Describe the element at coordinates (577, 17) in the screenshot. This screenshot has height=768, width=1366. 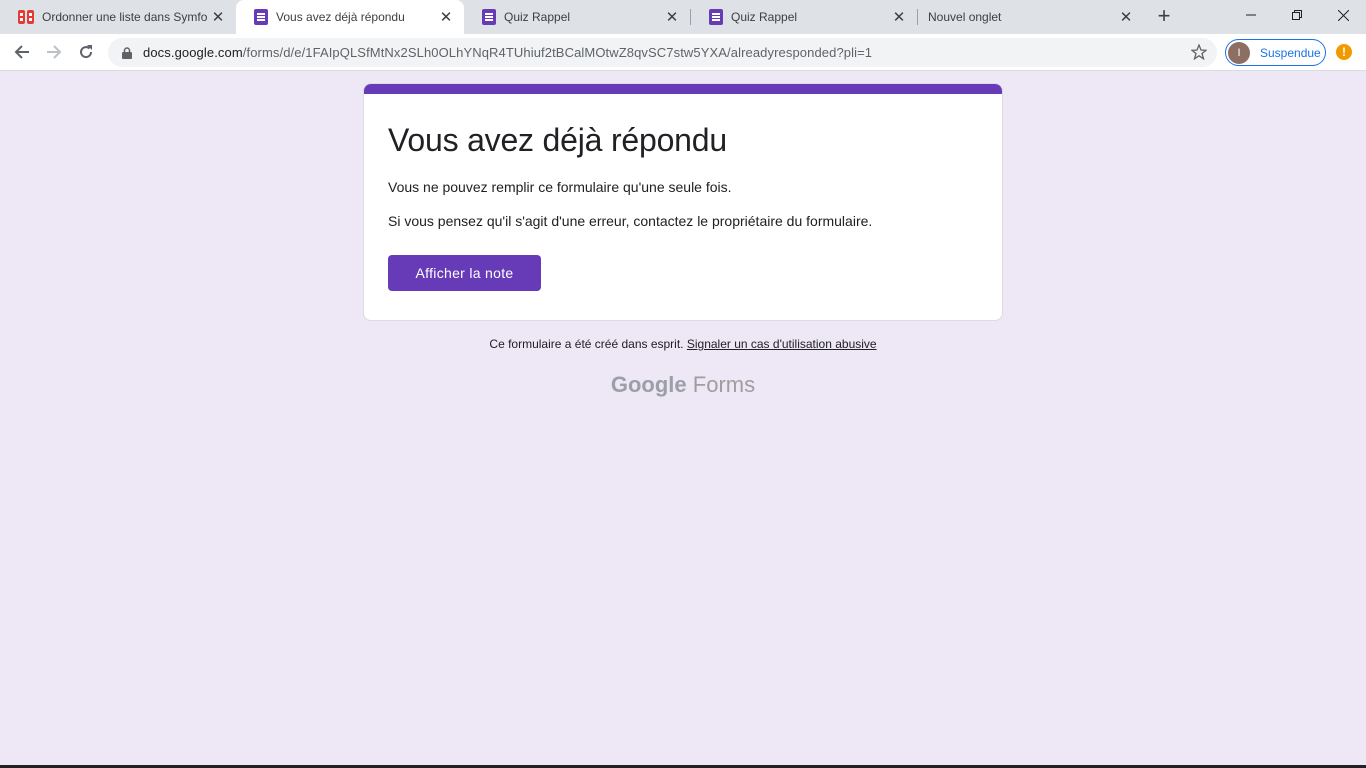
I see `tab-quiz-rappel: Quiz Rappel ✕` at that location.